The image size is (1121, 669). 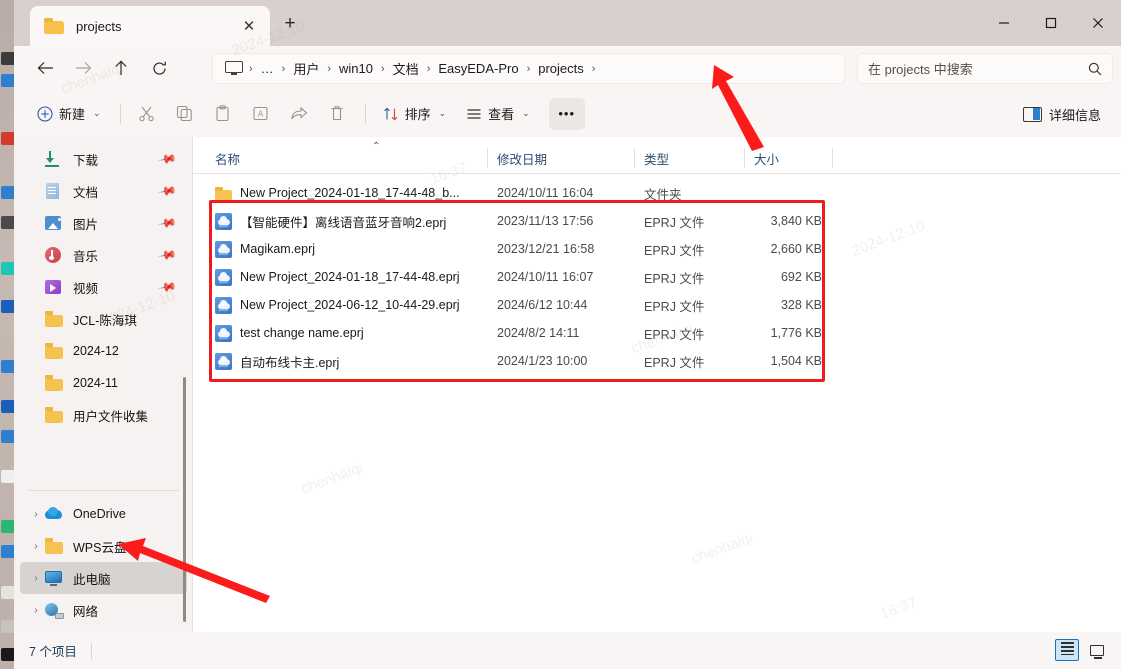 I want to click on copy-button, so click(x=185, y=114).